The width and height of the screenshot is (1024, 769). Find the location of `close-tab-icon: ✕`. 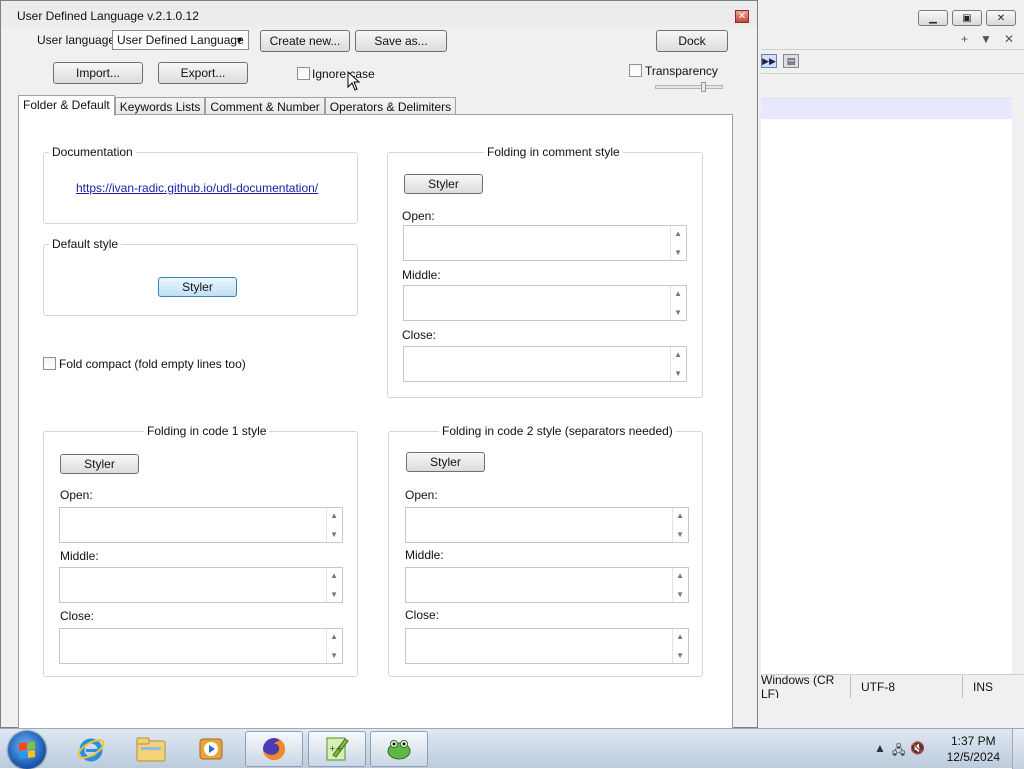

close-tab-icon: ✕ is located at coordinates (1009, 39).